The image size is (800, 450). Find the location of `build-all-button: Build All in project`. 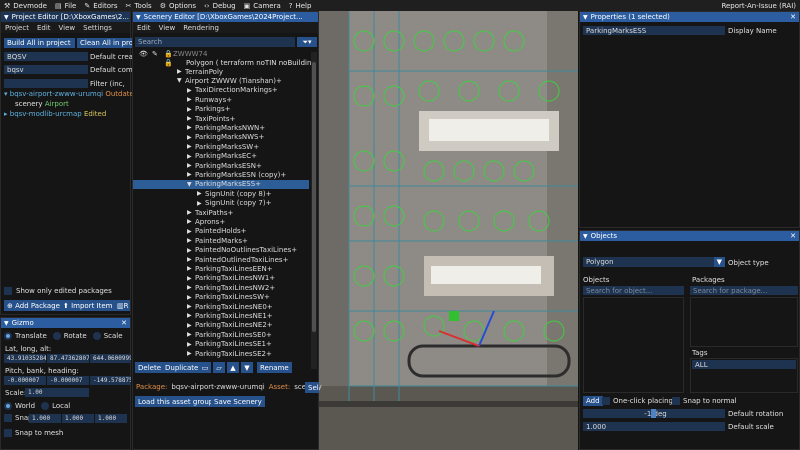

build-all-button: Build All in project is located at coordinates (39, 43).